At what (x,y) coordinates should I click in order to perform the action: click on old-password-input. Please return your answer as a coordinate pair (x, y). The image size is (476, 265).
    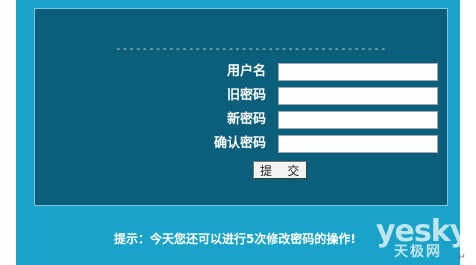
    Looking at the image, I should click on (358, 96).